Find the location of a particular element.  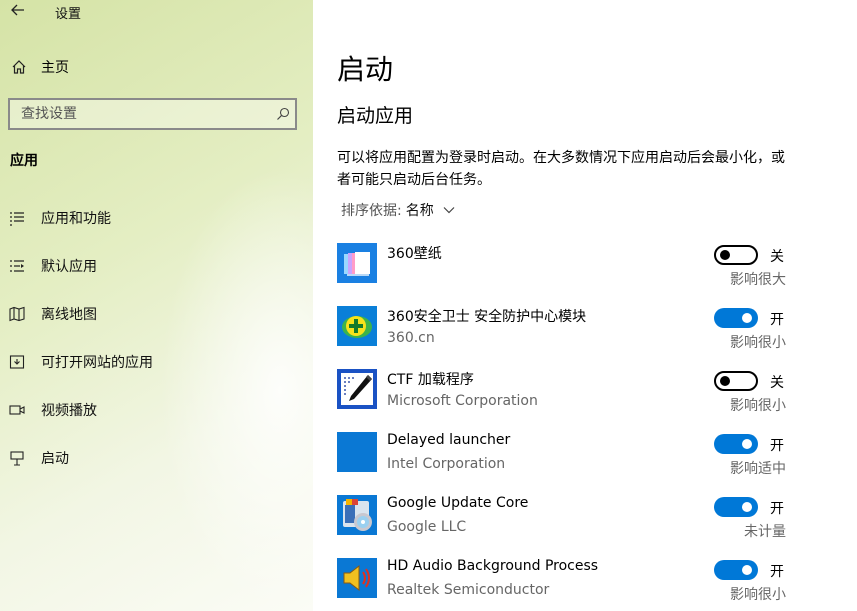

home-icon is located at coordinates (19, 67).